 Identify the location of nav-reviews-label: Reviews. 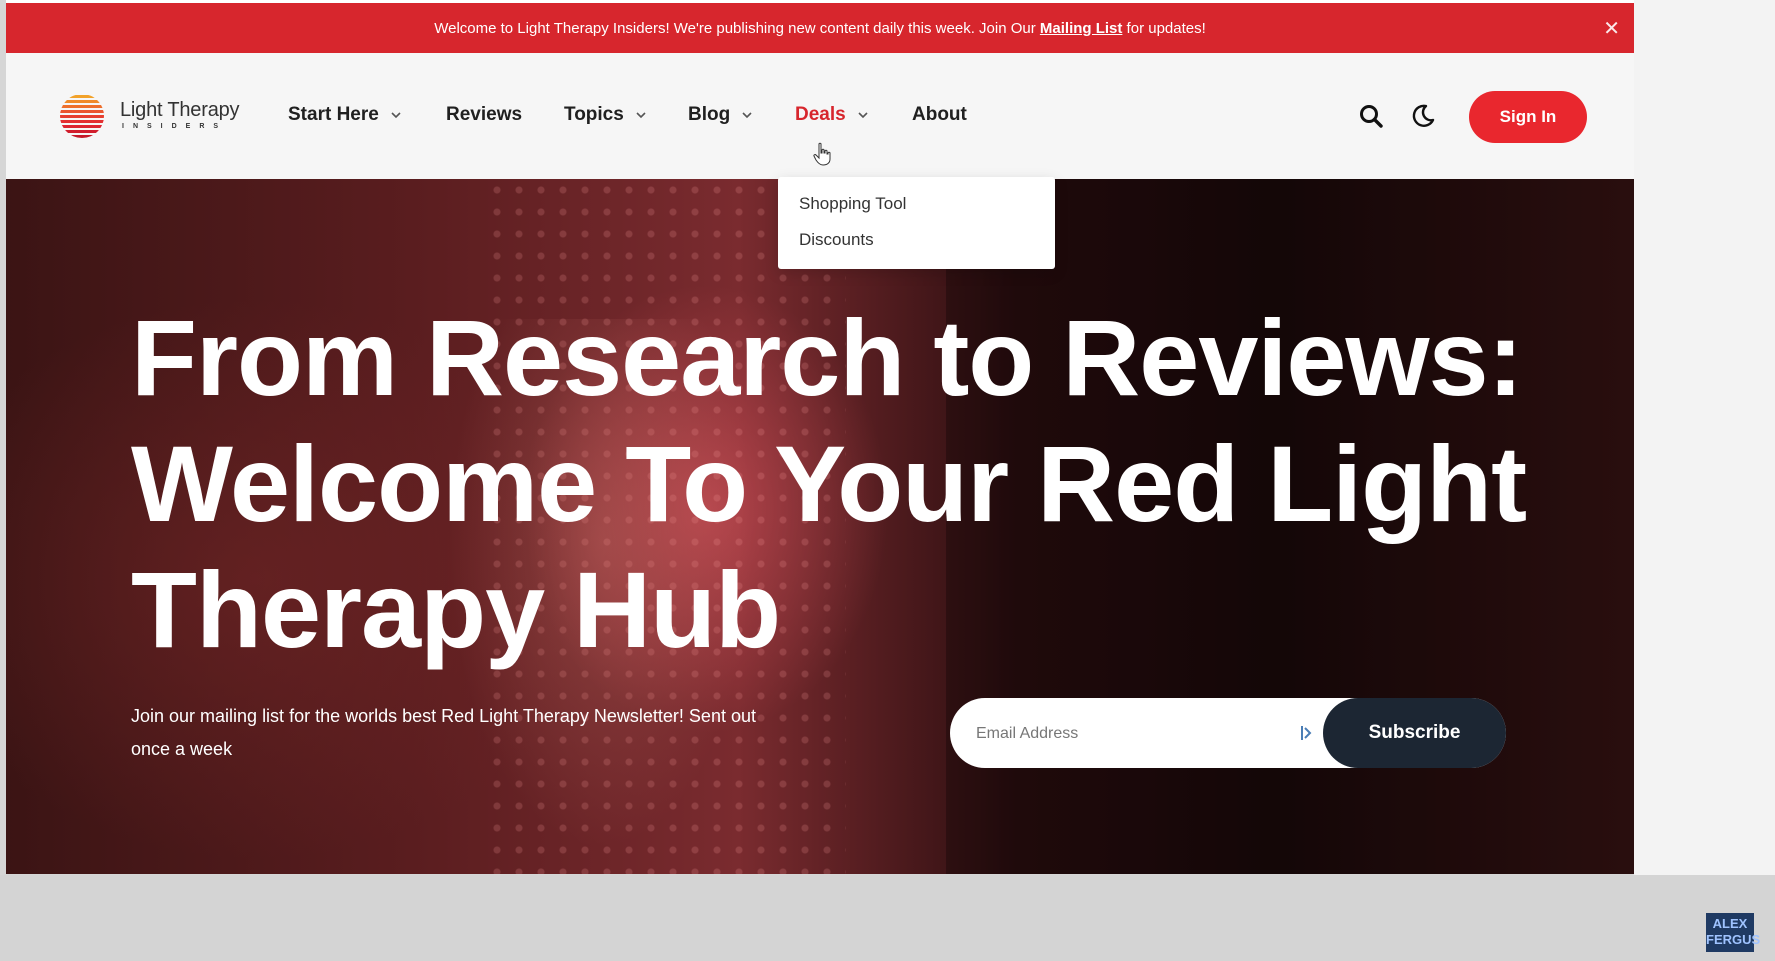
(484, 114).